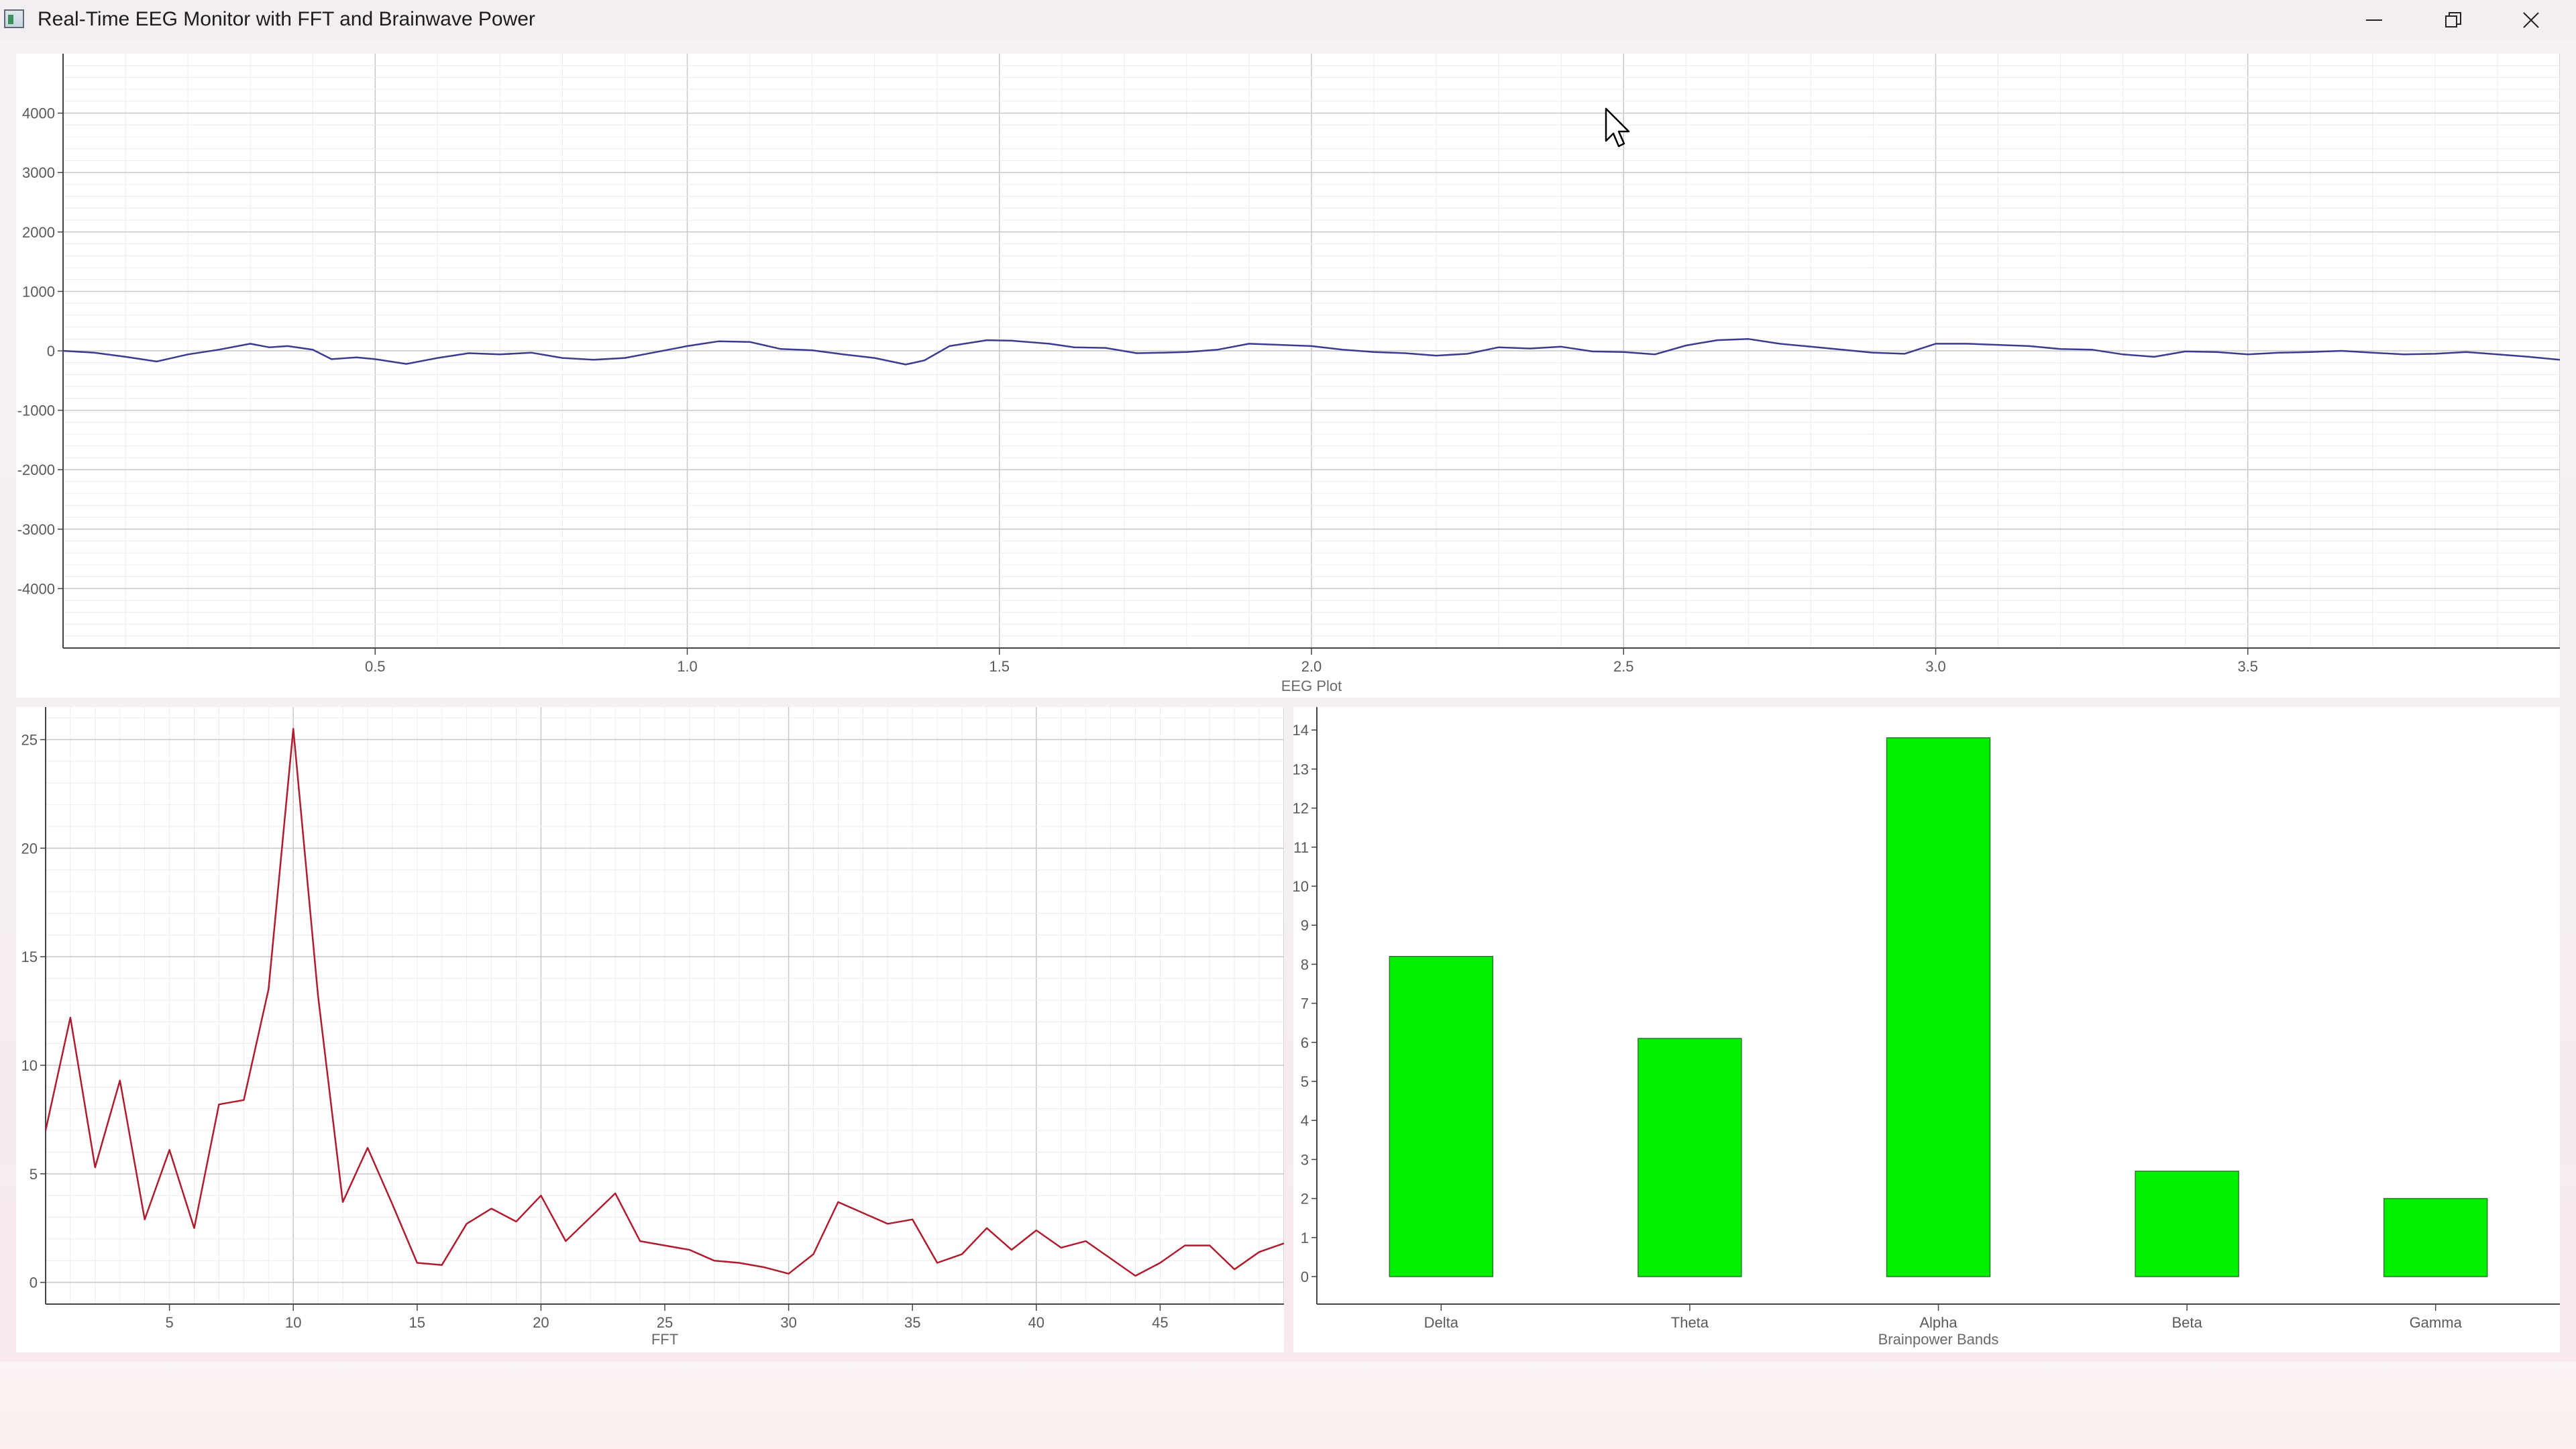 This screenshot has height=1449, width=2576. Describe the element at coordinates (1305, 925) in the screenshot. I see `bands-y-tick-label: 9` at that location.